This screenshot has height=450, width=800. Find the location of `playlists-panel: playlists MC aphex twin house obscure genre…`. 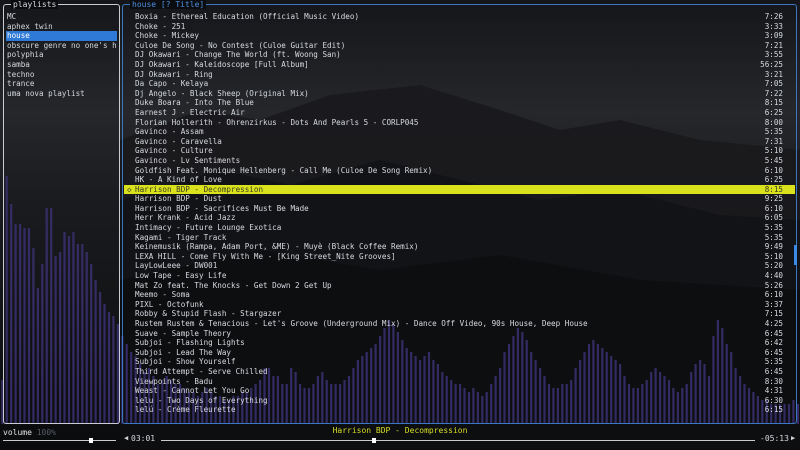

playlists-panel: playlists MC aphex twin house obscure genre… is located at coordinates (61, 212).